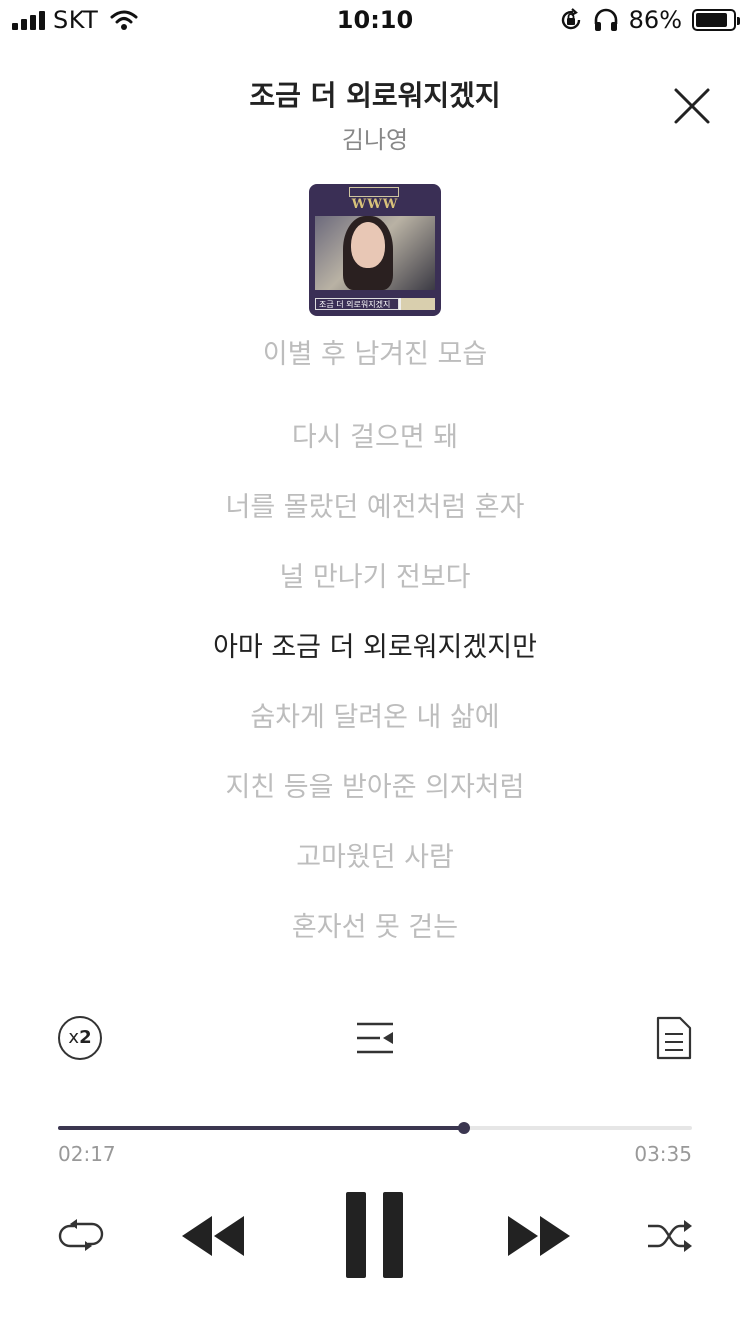 The image size is (750, 1334). I want to click on orientation-lock-icon, so click(570, 19).